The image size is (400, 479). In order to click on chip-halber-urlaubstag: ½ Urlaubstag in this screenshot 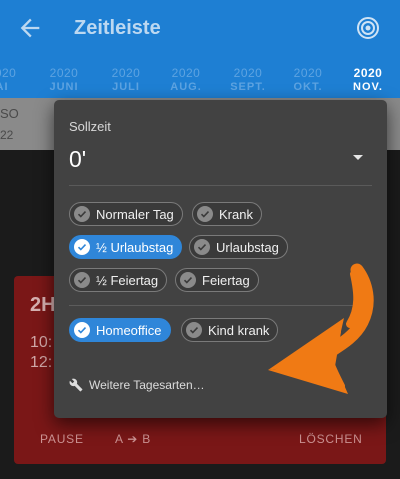, I will do `click(126, 247)`.